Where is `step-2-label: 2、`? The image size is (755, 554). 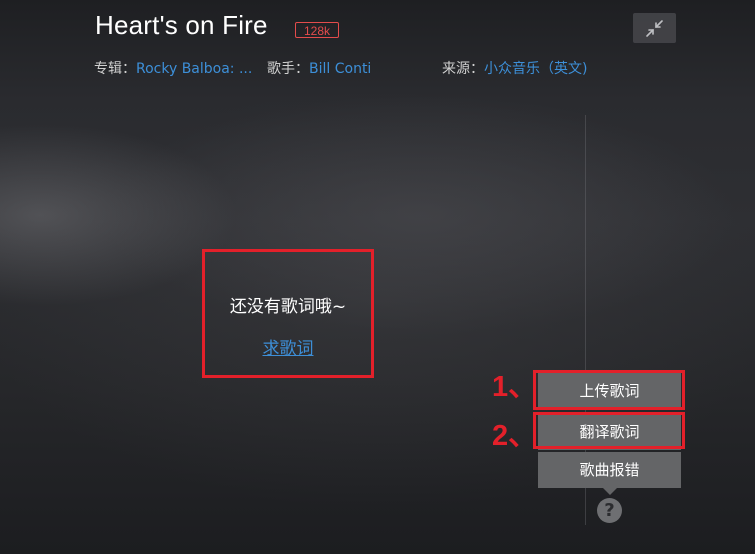 step-2-label: 2、 is located at coordinates (515, 436).